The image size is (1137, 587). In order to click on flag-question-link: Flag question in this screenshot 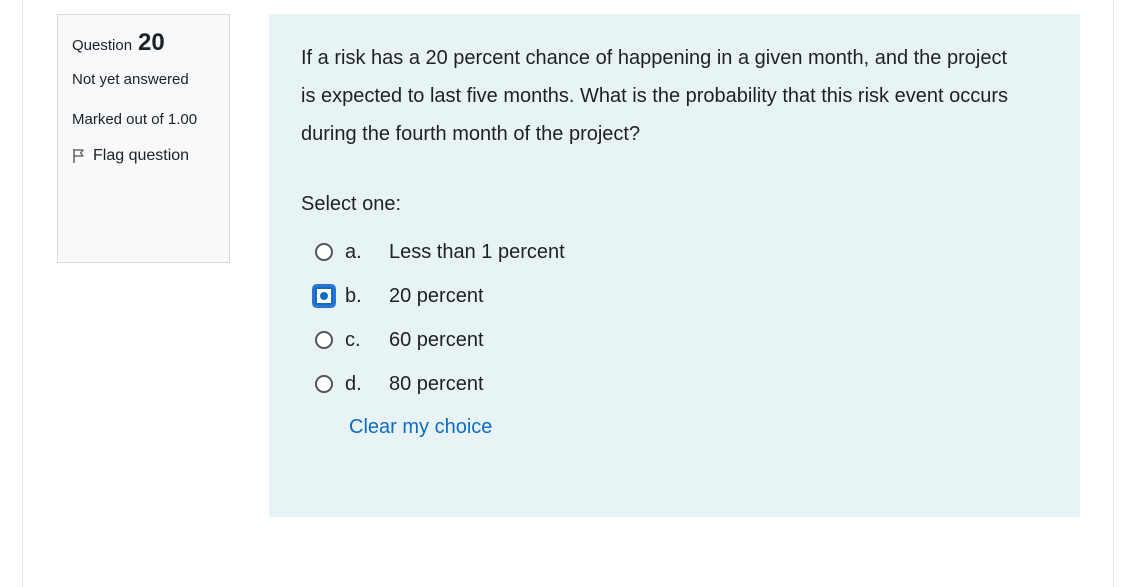, I will do `click(144, 156)`.